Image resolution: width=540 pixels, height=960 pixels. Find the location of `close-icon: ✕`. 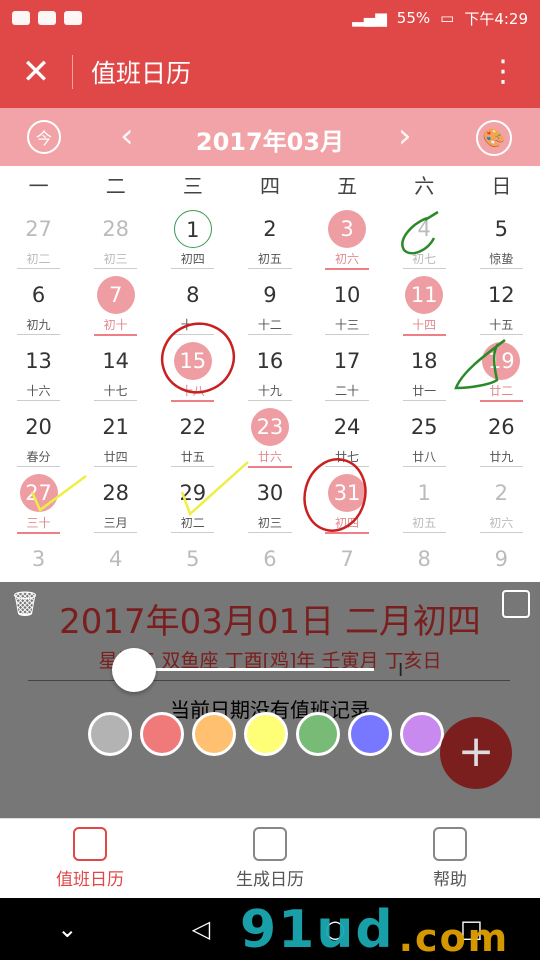

close-icon: ✕ is located at coordinates (36, 72).